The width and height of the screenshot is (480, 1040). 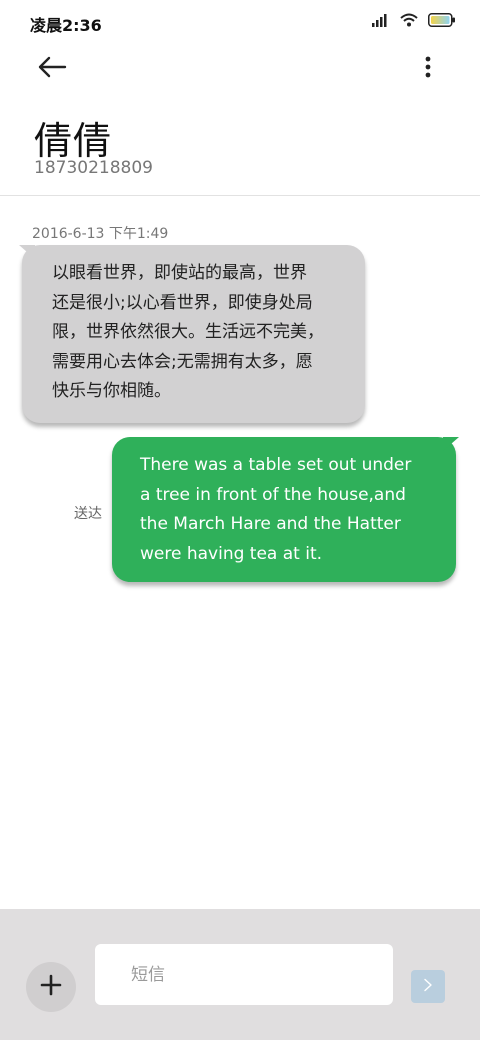 I want to click on plus-icon, so click(x=51, y=987).